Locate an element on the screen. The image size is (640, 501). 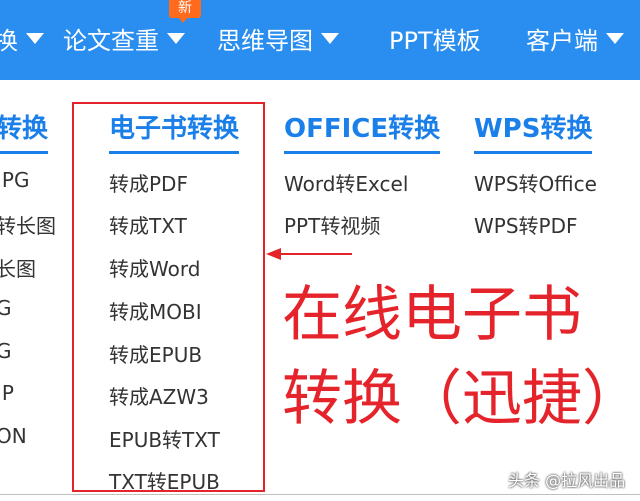
bottom-divider is located at coordinates (320, 494).